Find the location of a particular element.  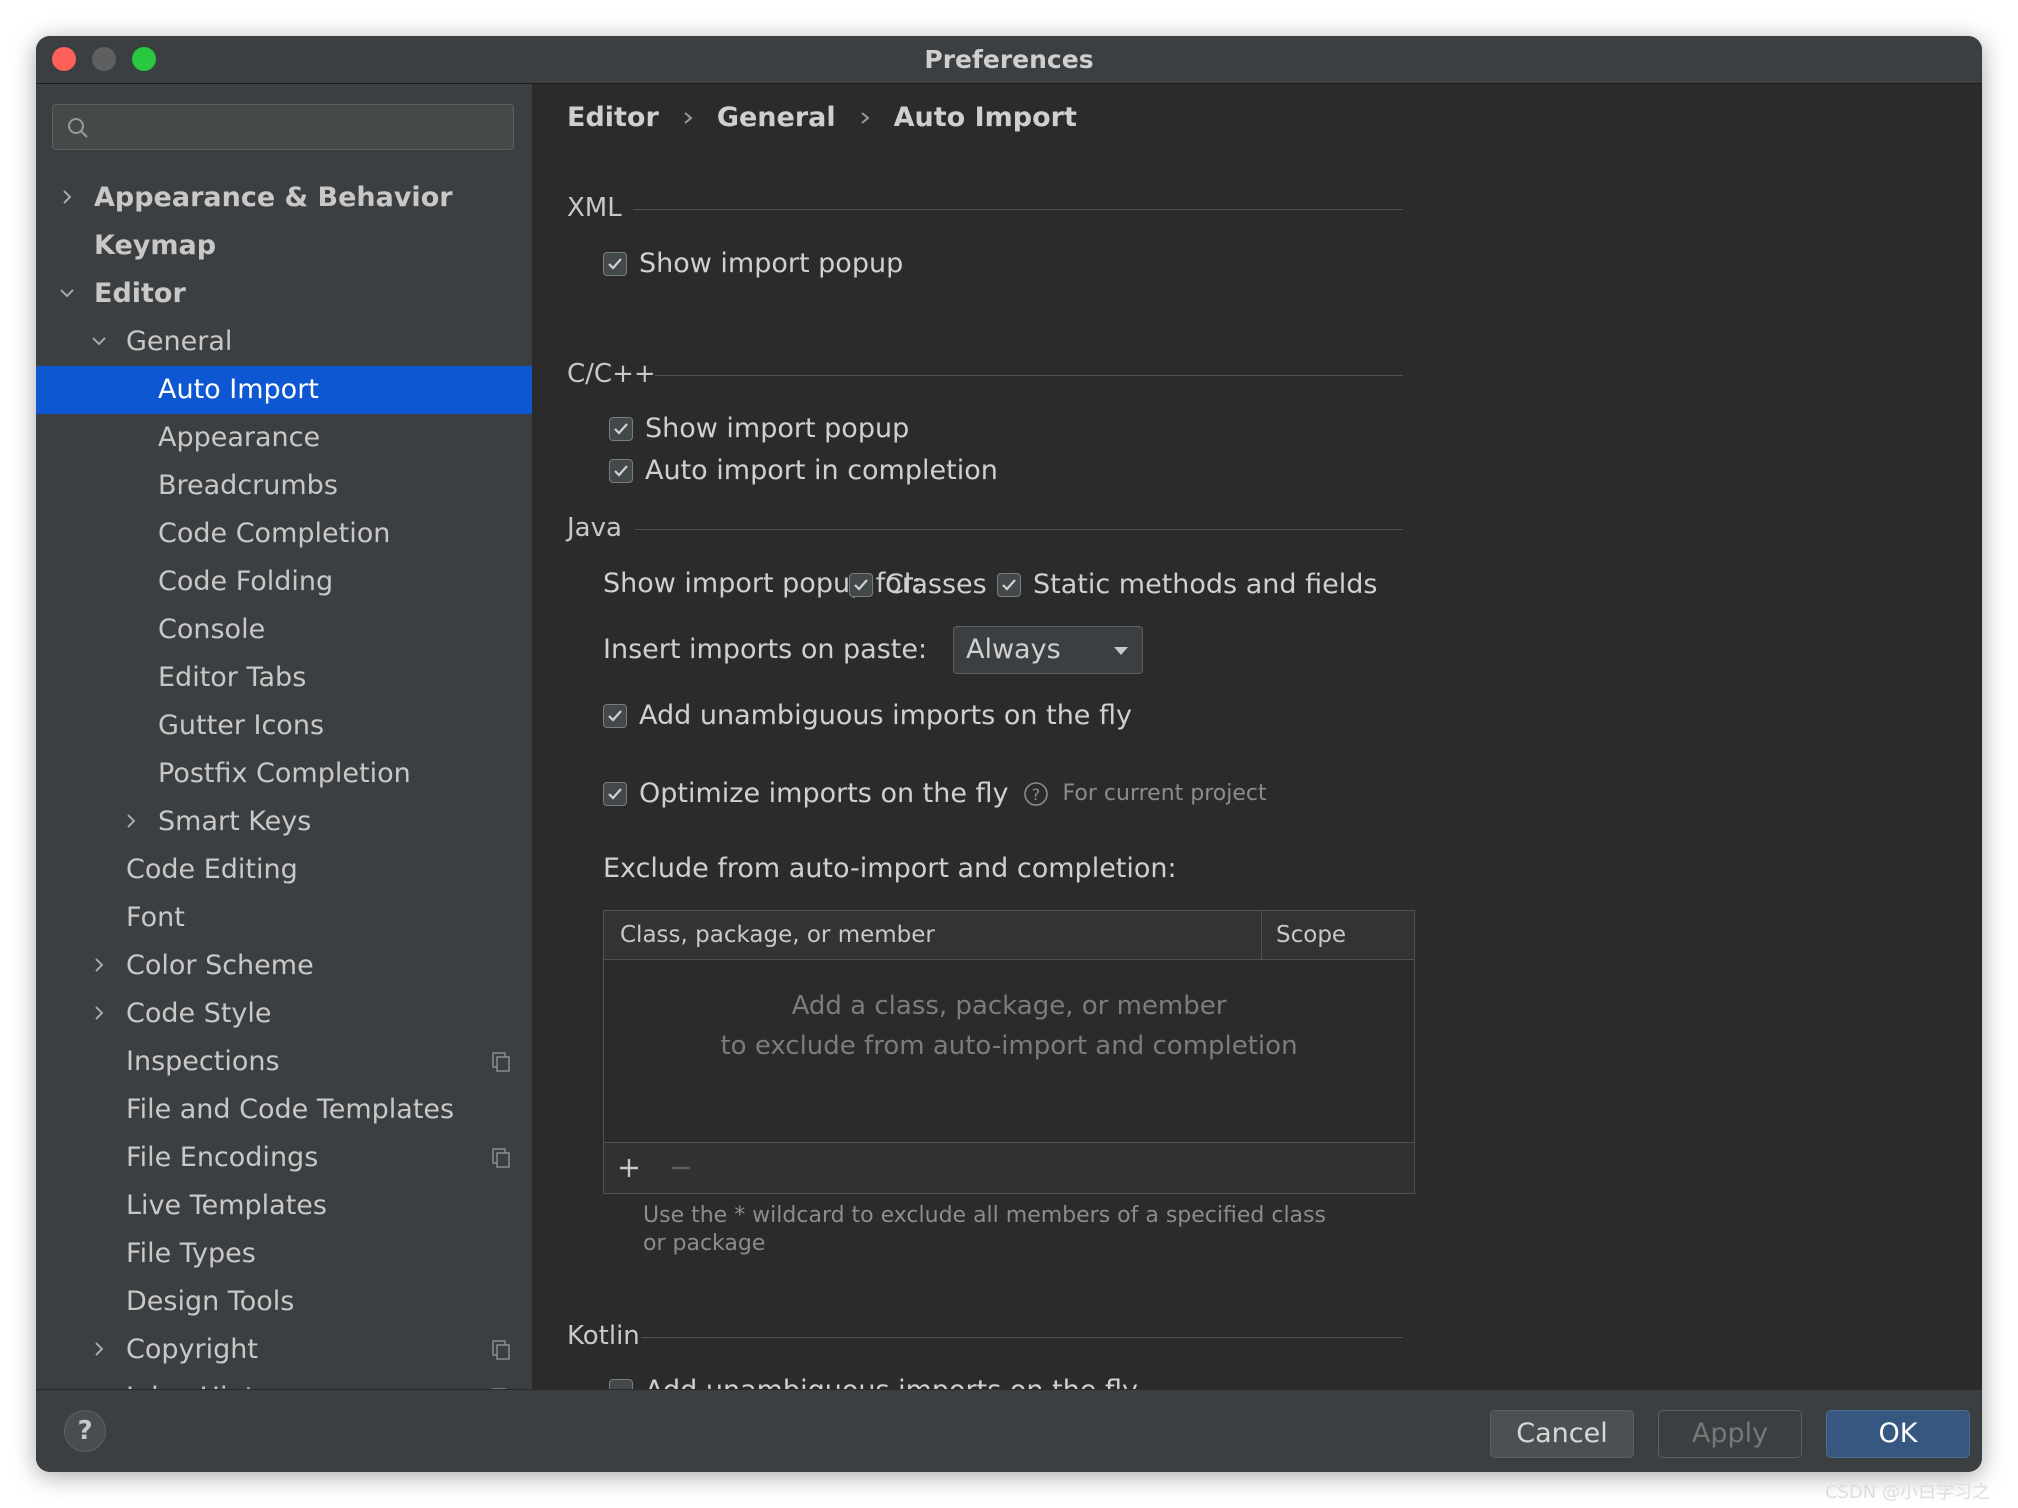

sidebar-item: Code Folding is located at coordinates (284, 582).